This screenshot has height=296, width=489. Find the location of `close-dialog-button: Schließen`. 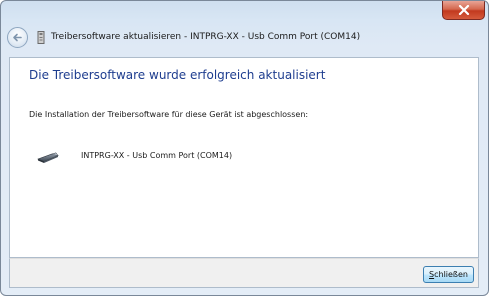

close-dialog-button: Schließen is located at coordinates (448, 274).